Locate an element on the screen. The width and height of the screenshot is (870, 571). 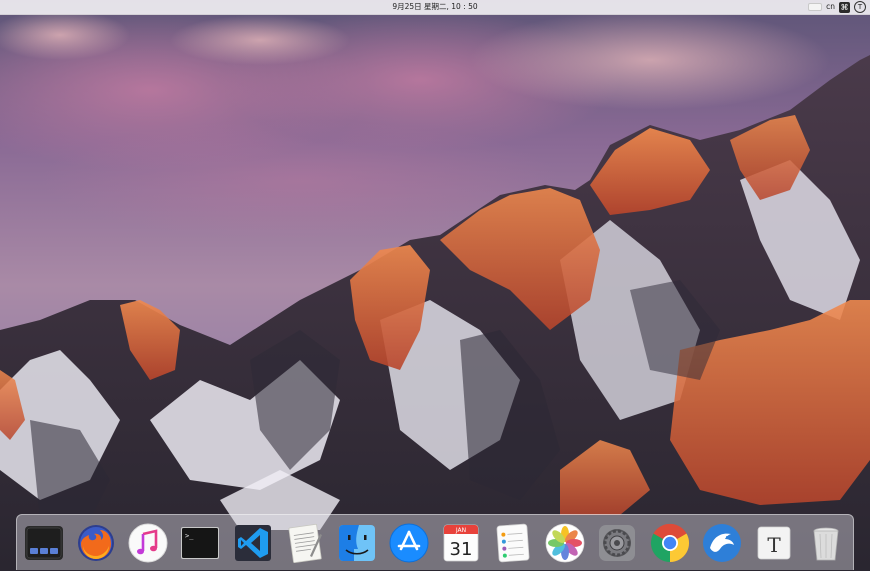
dock-item-typora: T is located at coordinates (774, 543).